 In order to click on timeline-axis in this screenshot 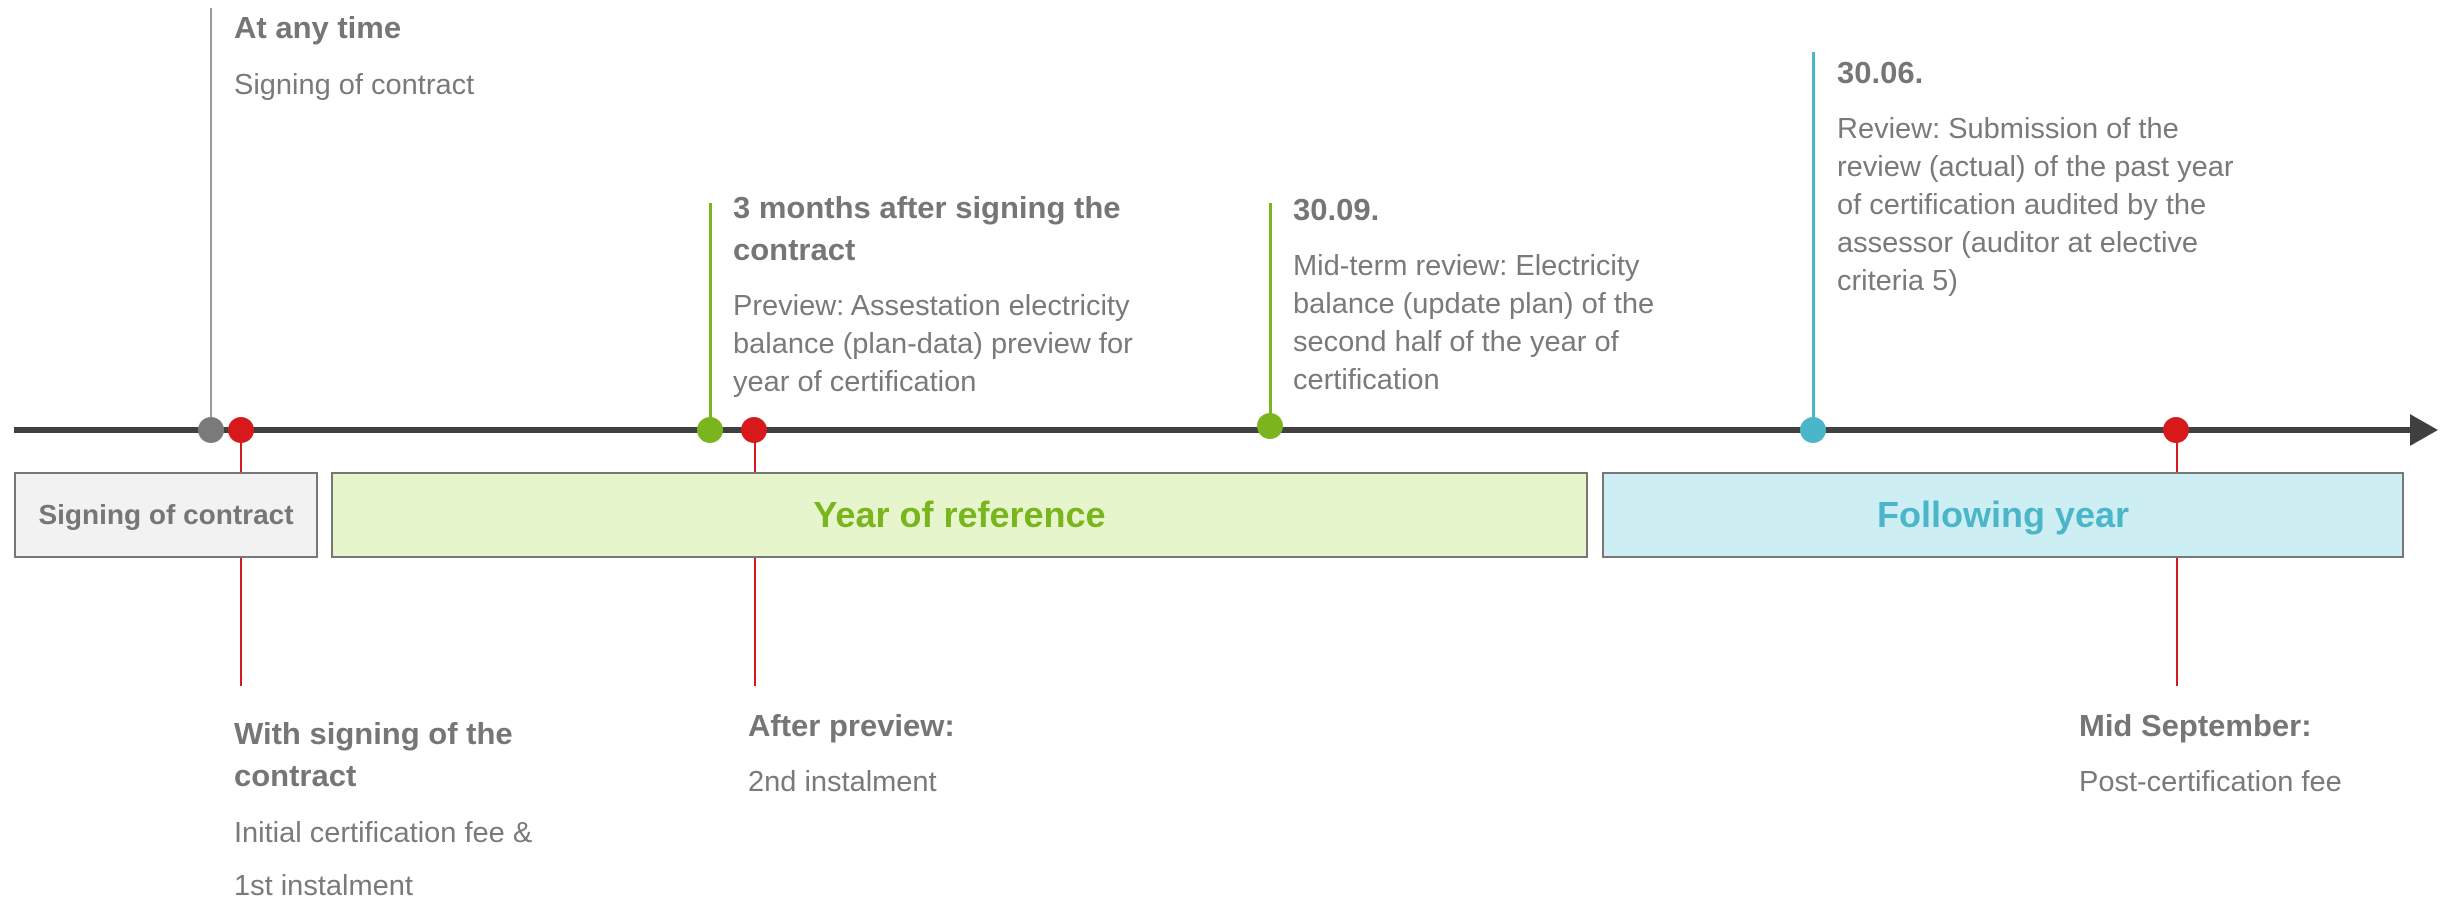, I will do `click(1214, 430)`.